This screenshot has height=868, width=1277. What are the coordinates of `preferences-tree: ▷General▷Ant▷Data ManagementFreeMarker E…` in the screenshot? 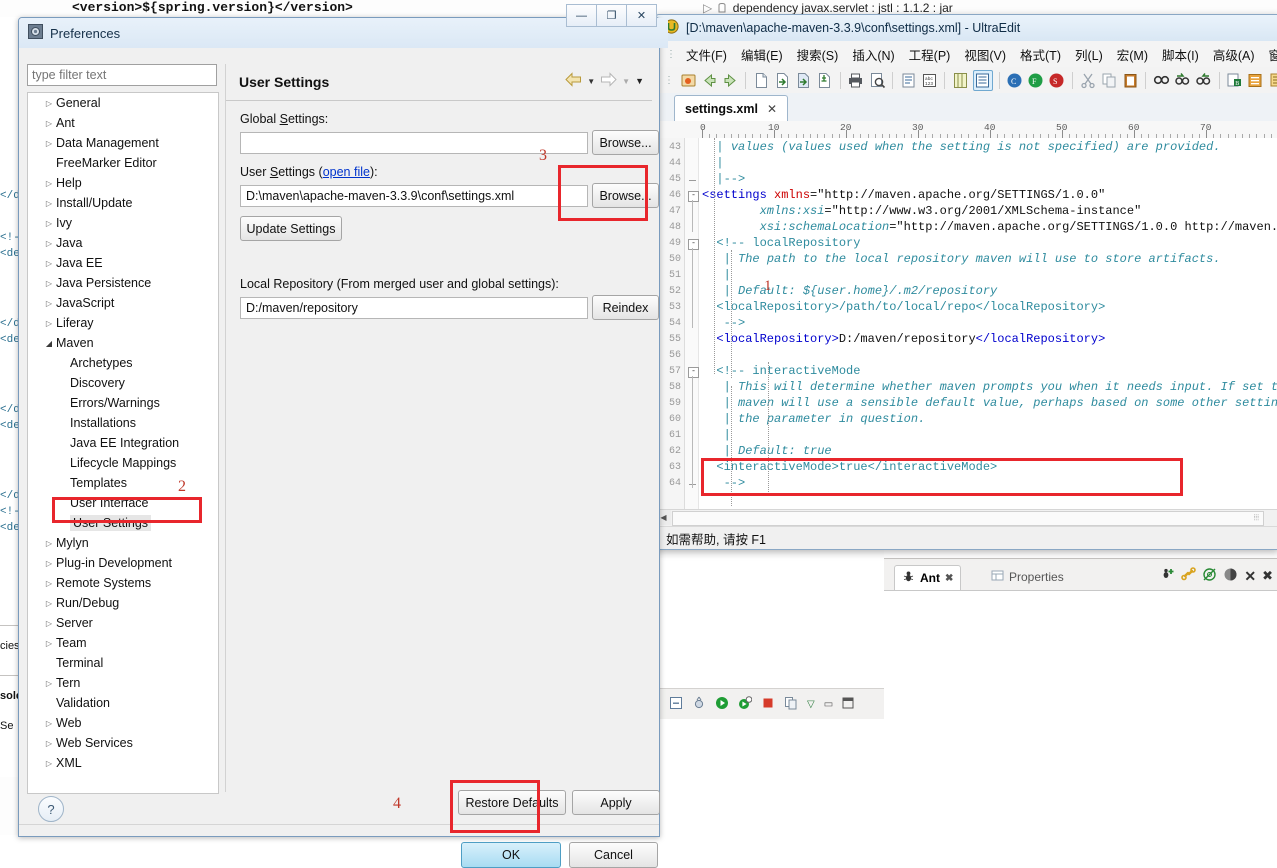 It's located at (123, 443).